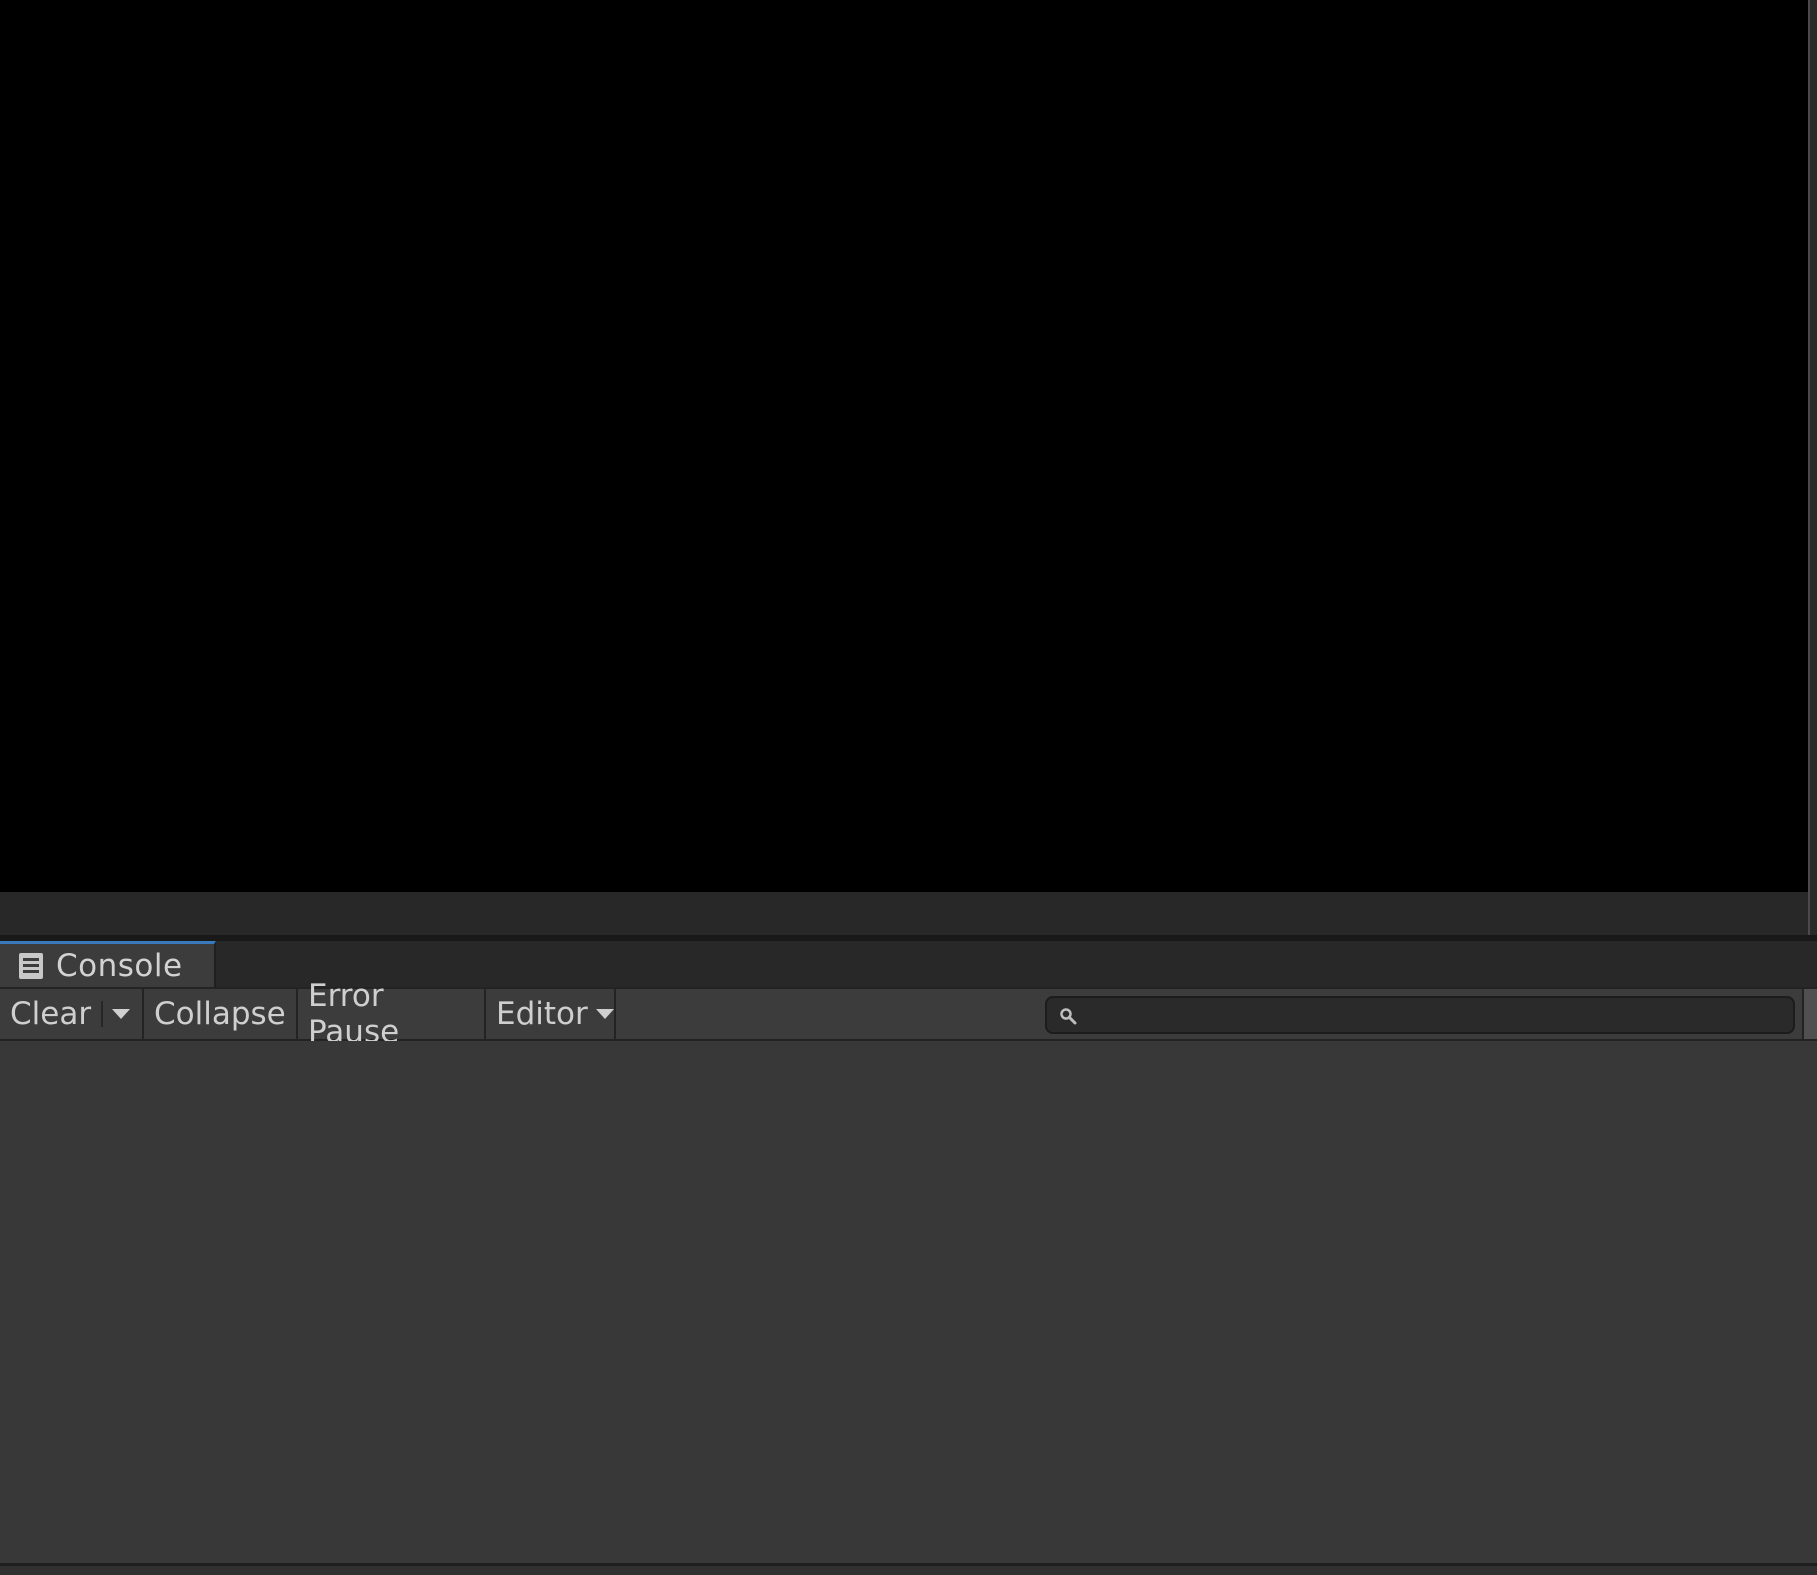 This screenshot has height=1575, width=1817. I want to click on console-search-field, so click(1420, 1015).